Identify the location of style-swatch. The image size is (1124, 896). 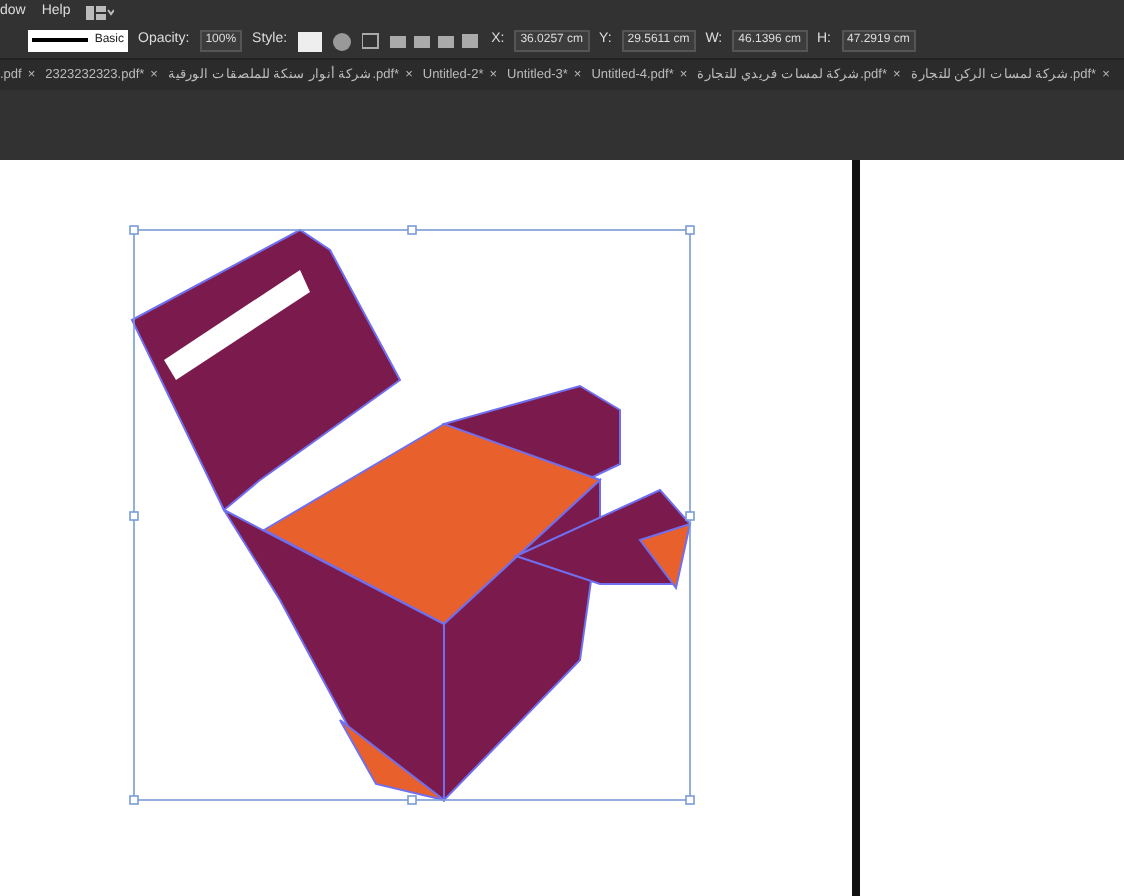
(309, 41).